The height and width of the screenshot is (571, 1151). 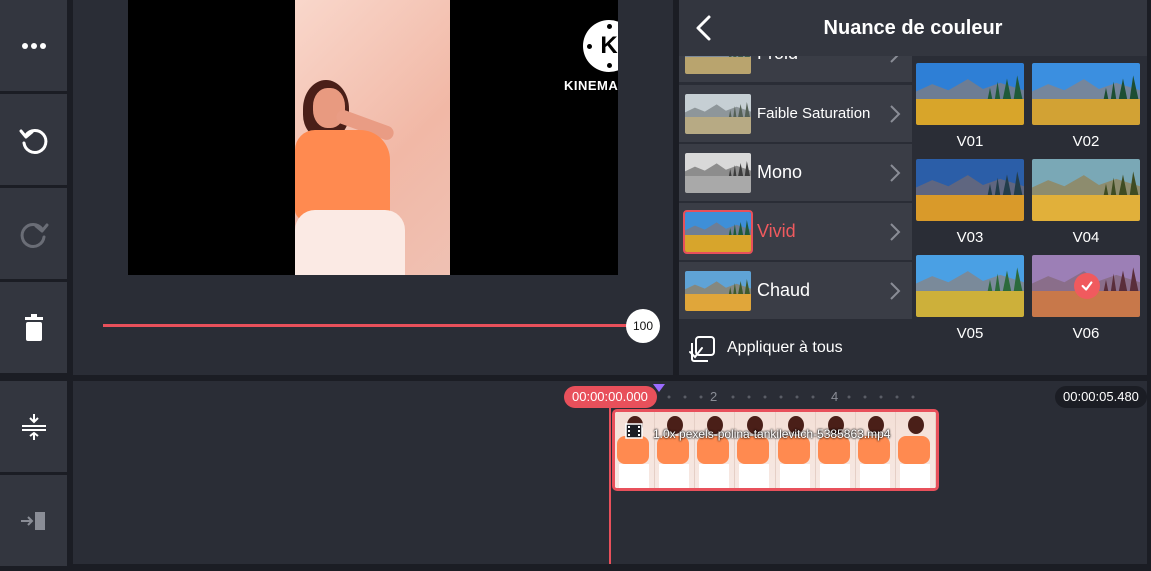 What do you see at coordinates (610, 486) in the screenshot?
I see `playhead` at bounding box center [610, 486].